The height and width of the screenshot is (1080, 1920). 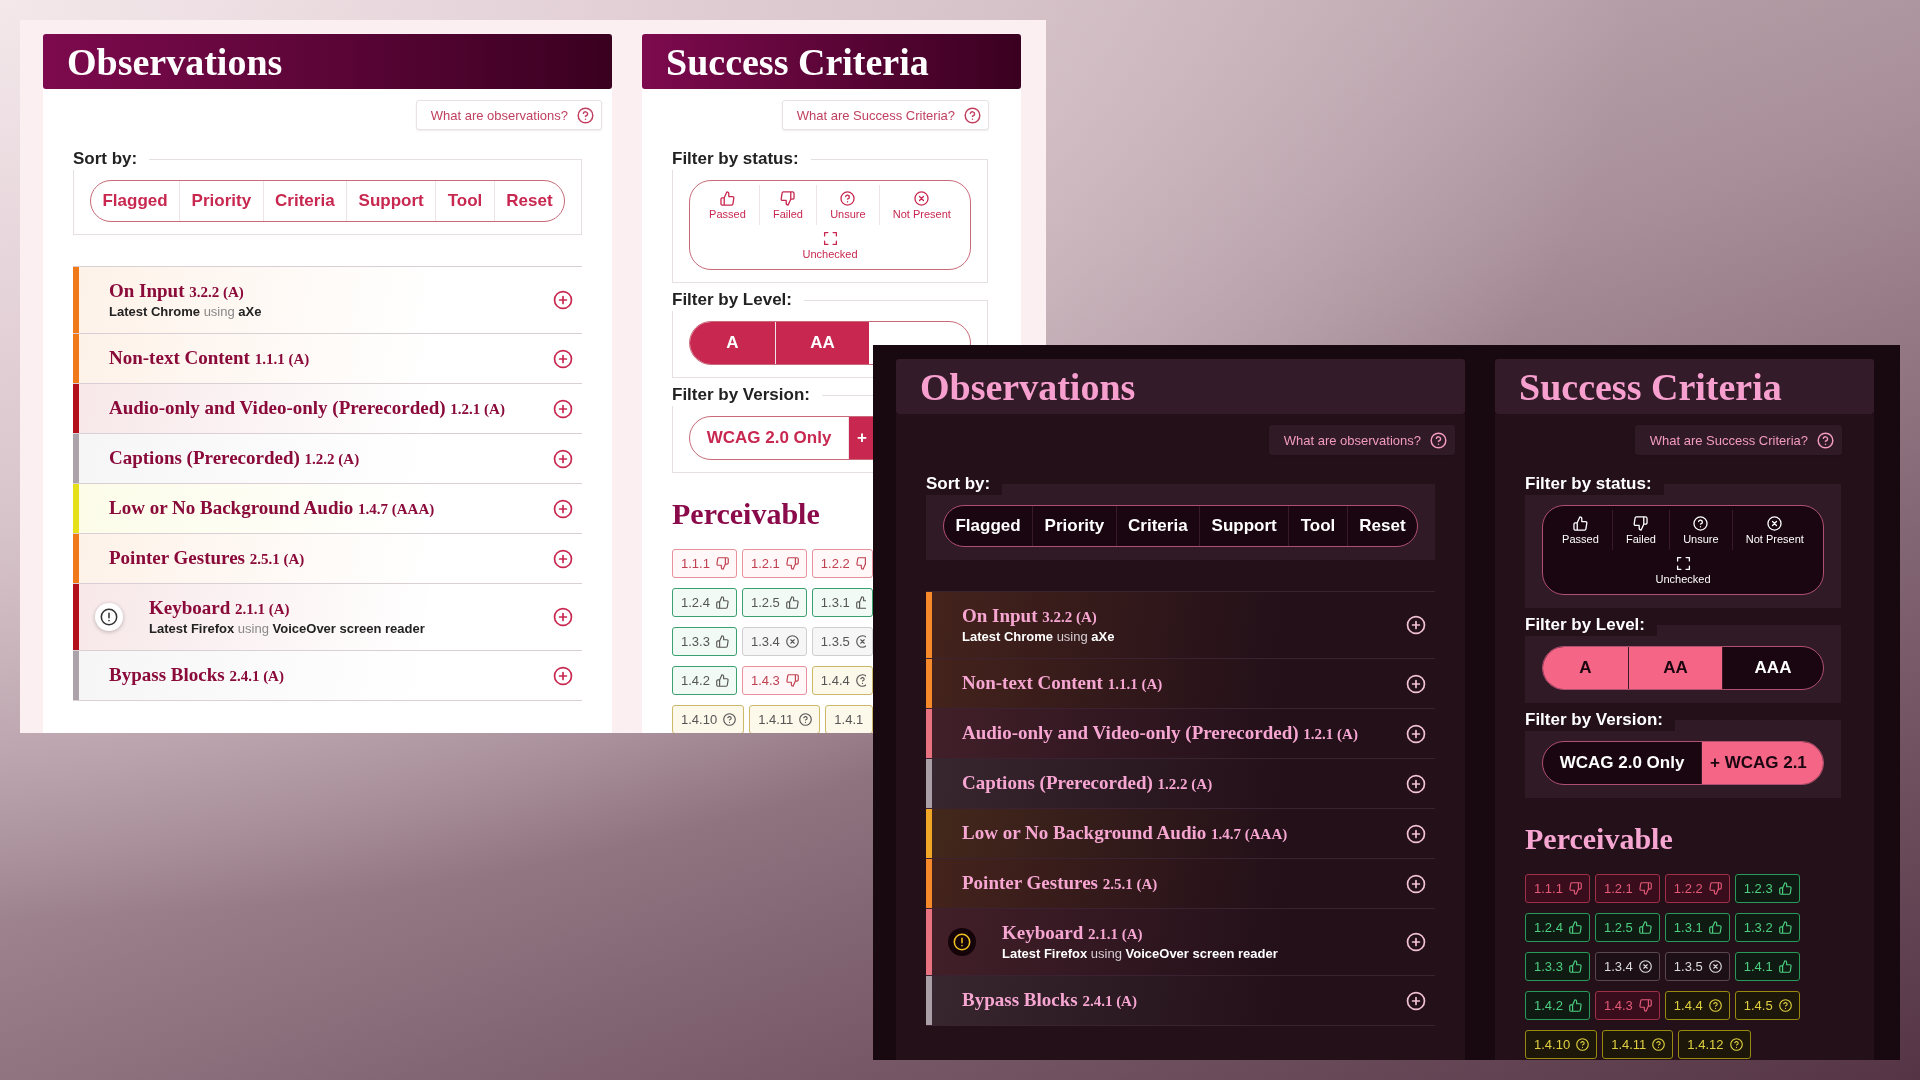 What do you see at coordinates (1645, 888) in the screenshot?
I see `thumbs-down-icon` at bounding box center [1645, 888].